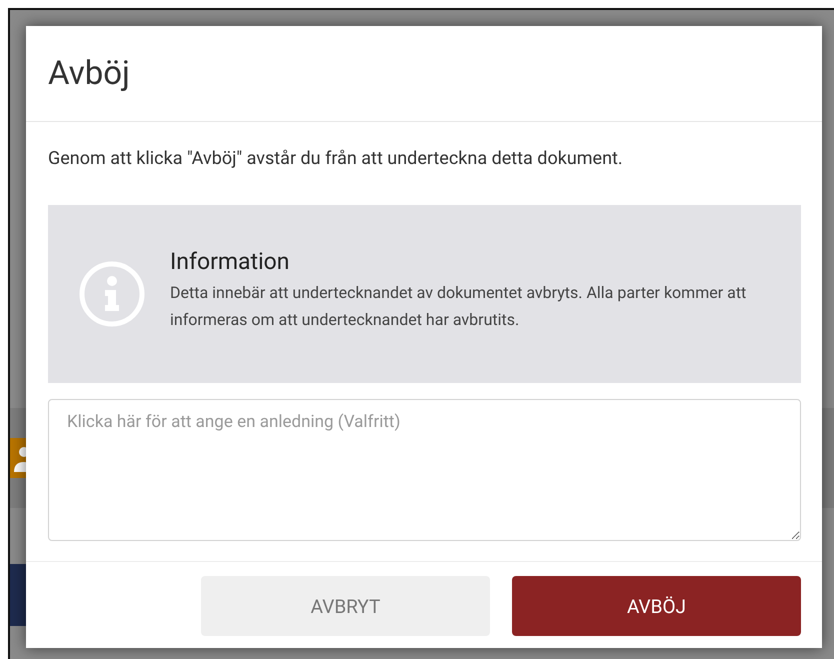 The height and width of the screenshot is (659, 834). I want to click on dialog-title: Avböj, so click(89, 73).